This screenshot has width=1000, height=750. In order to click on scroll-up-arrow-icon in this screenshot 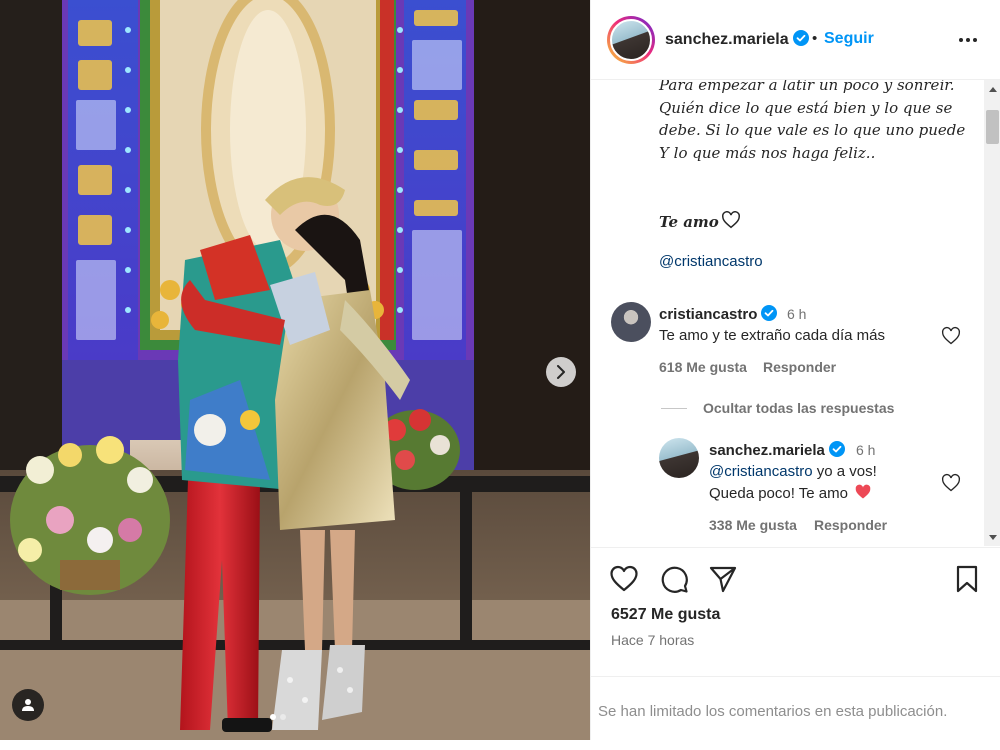, I will do `click(992, 88)`.